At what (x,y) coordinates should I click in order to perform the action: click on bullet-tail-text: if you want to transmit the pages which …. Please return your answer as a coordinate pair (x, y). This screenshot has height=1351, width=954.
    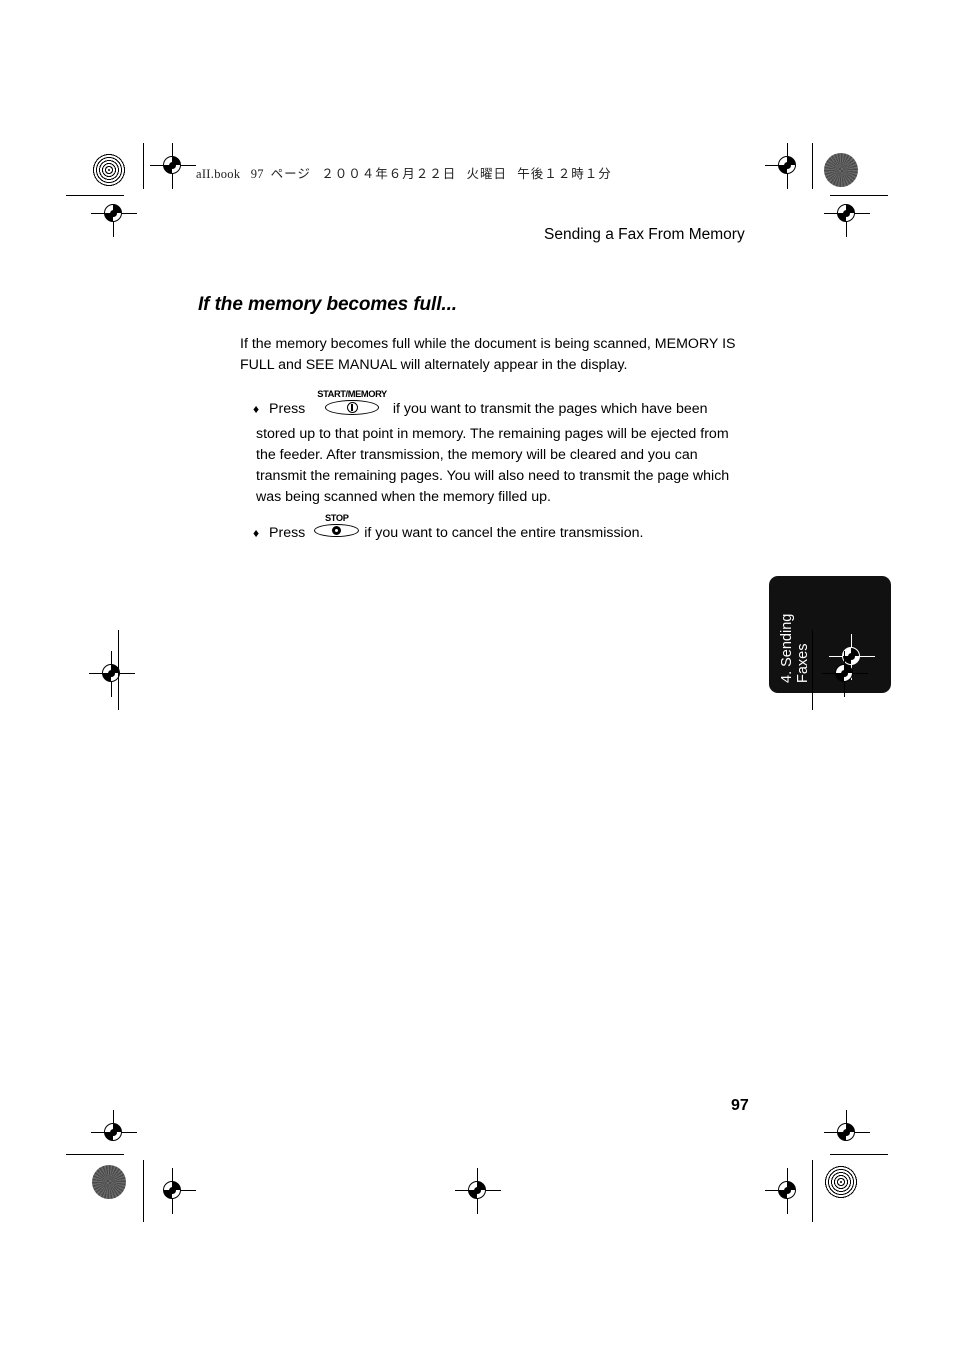
    Looking at the image, I should click on (550, 409).